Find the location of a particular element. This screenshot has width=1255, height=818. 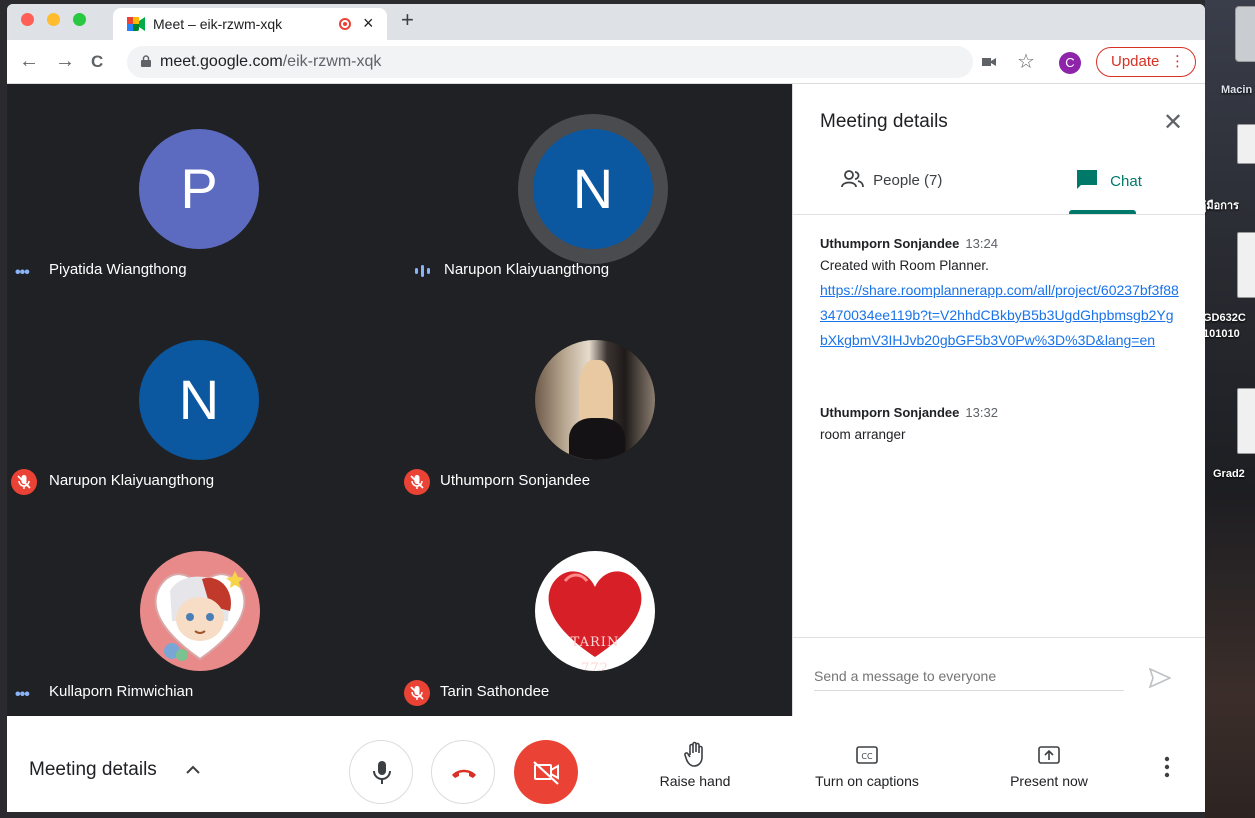

captions-icon: CC is located at coordinates (867, 755).